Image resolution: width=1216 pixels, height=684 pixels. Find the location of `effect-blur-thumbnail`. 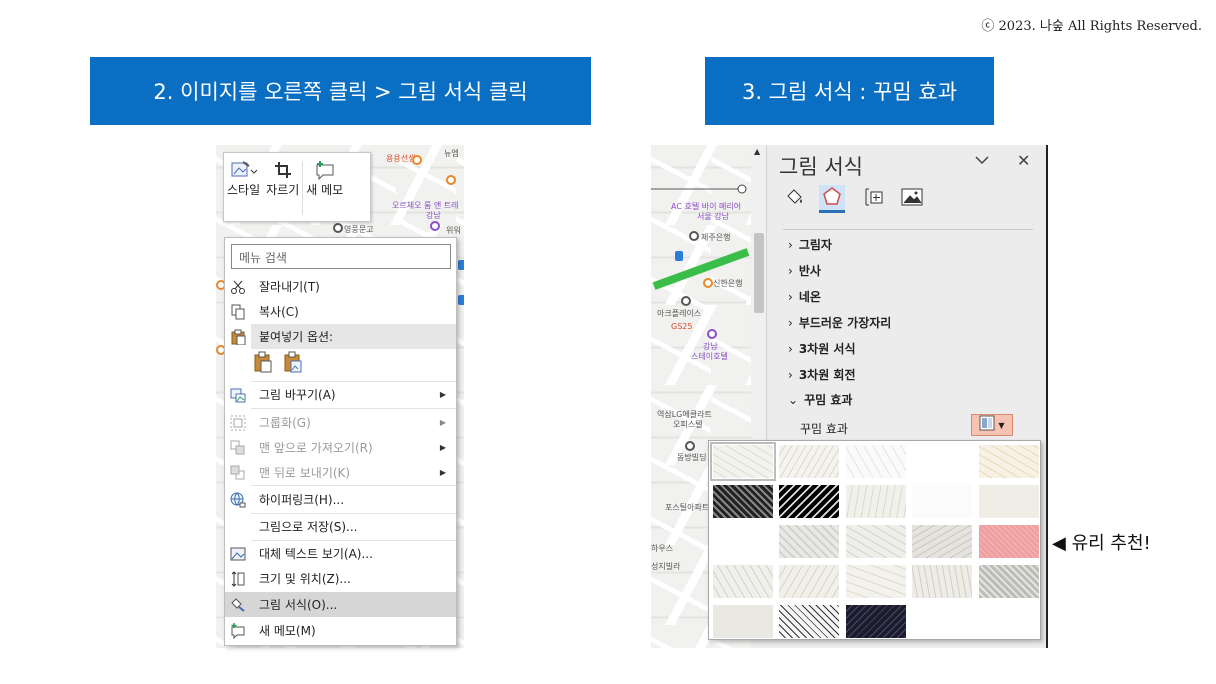

effect-blur-thumbnail is located at coordinates (1009, 501).